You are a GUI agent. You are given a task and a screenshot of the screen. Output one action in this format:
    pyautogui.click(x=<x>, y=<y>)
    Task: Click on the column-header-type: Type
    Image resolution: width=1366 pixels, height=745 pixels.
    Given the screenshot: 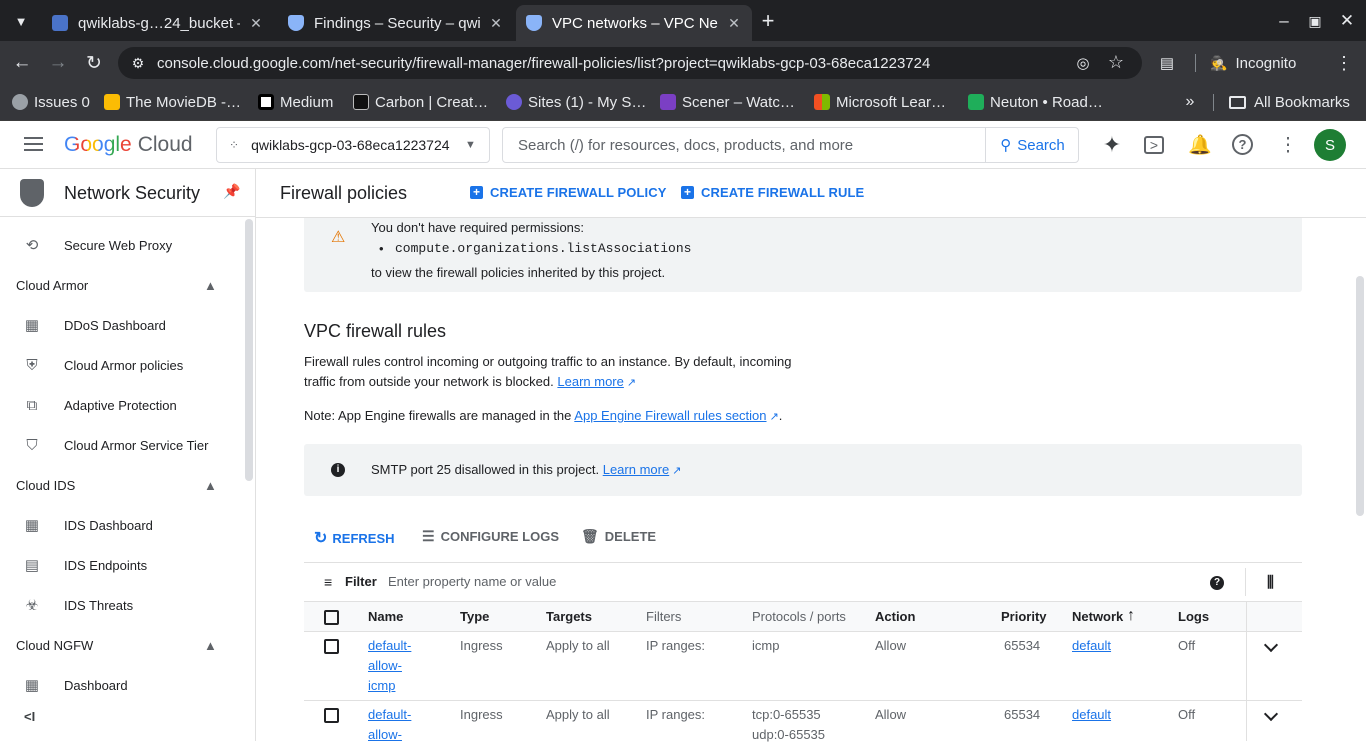 What is the action you would take?
    pyautogui.click(x=474, y=616)
    